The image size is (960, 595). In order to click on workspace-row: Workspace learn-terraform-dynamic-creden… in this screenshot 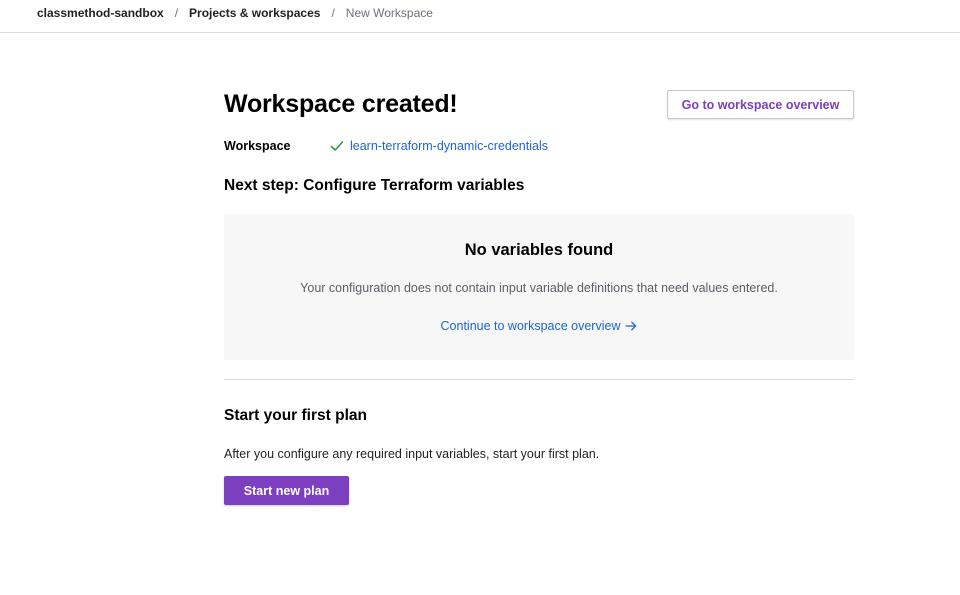, I will do `click(386, 146)`.